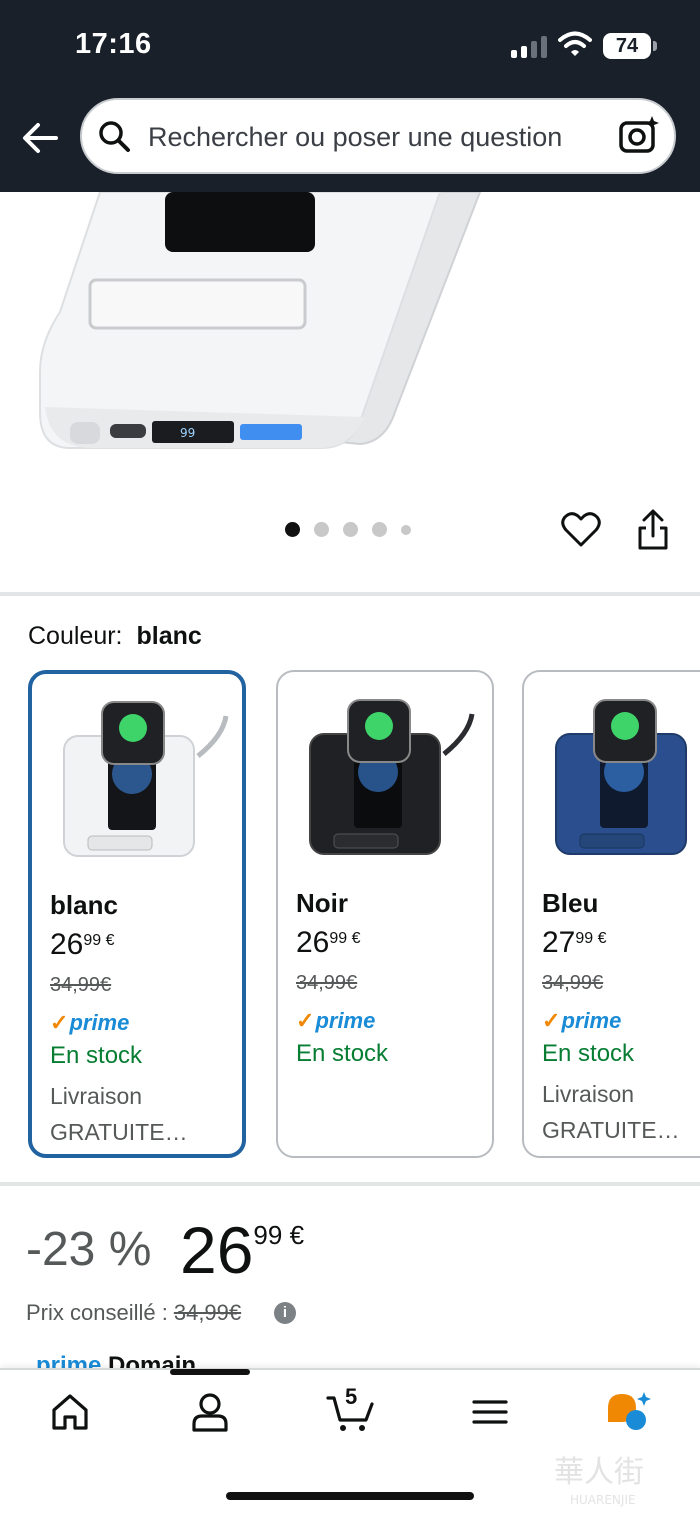 This screenshot has height=1517, width=700. What do you see at coordinates (655, 46) in the screenshot?
I see `battery-icon` at bounding box center [655, 46].